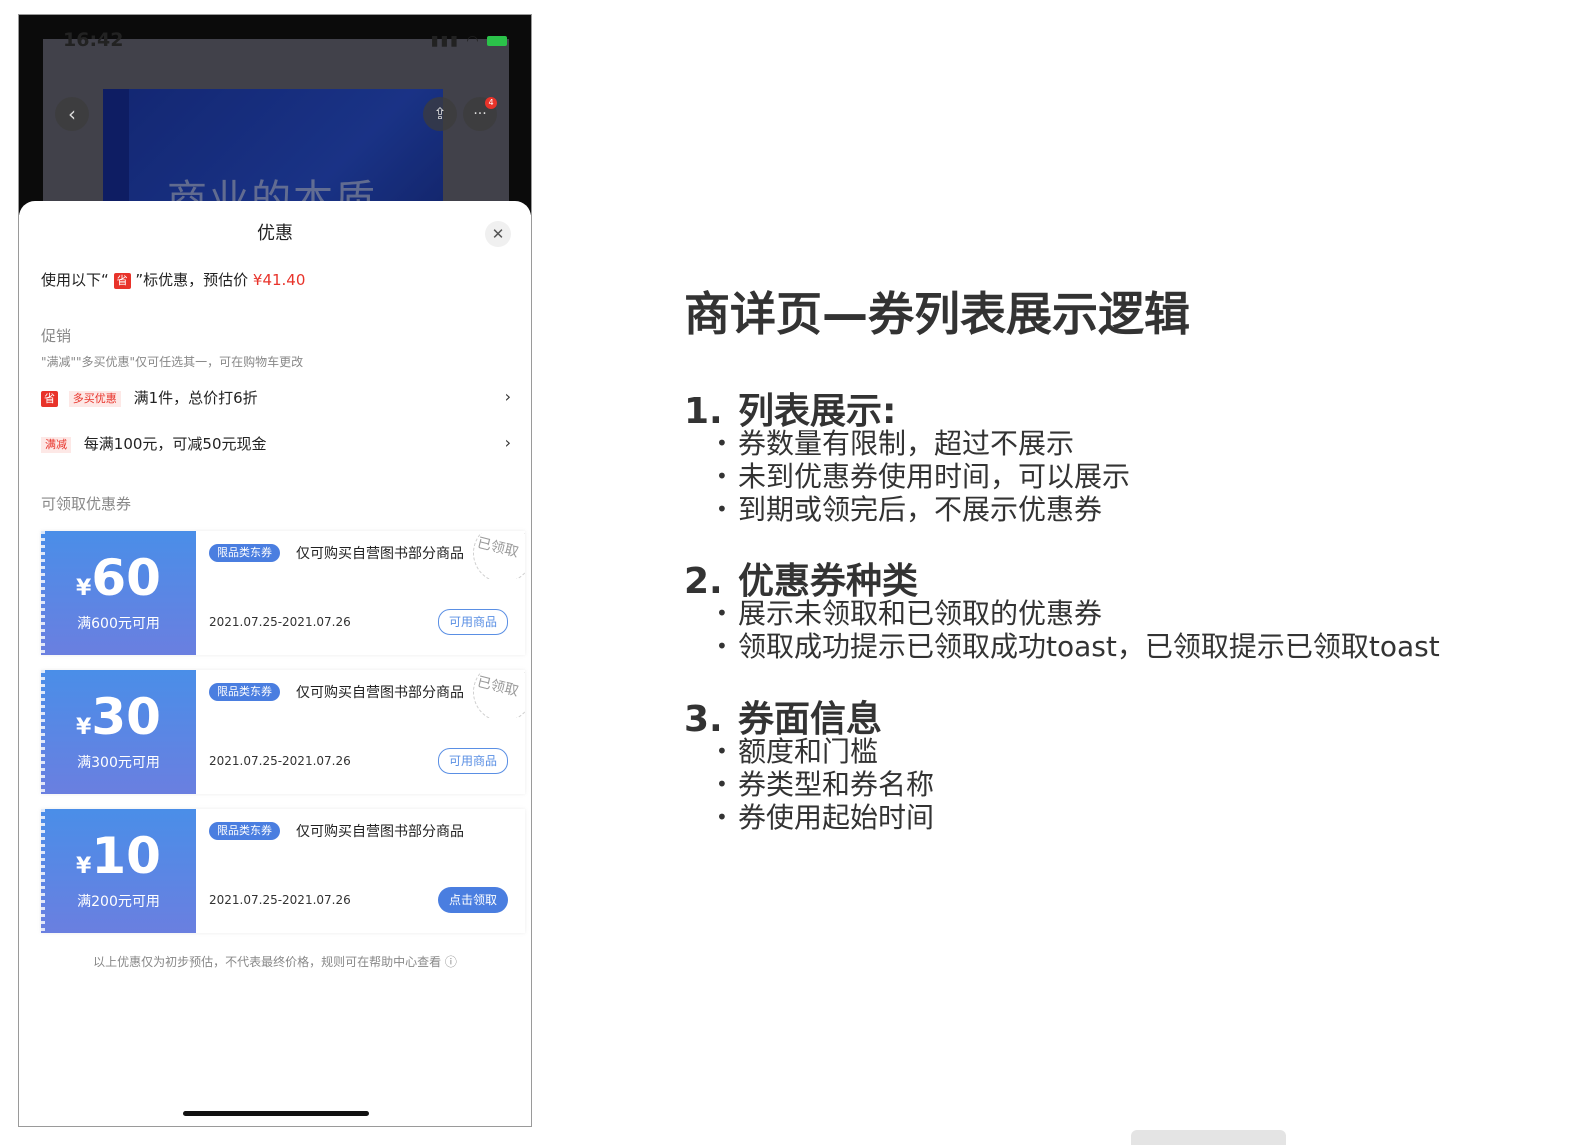 This screenshot has width=1575, height=1145. What do you see at coordinates (275, 233) in the screenshot?
I see `sheet-title: 优惠` at bounding box center [275, 233].